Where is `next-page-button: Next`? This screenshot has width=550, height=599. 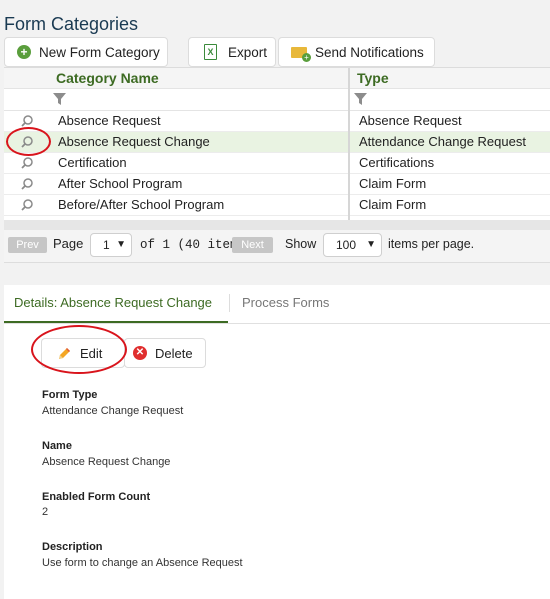 next-page-button: Next is located at coordinates (252, 245).